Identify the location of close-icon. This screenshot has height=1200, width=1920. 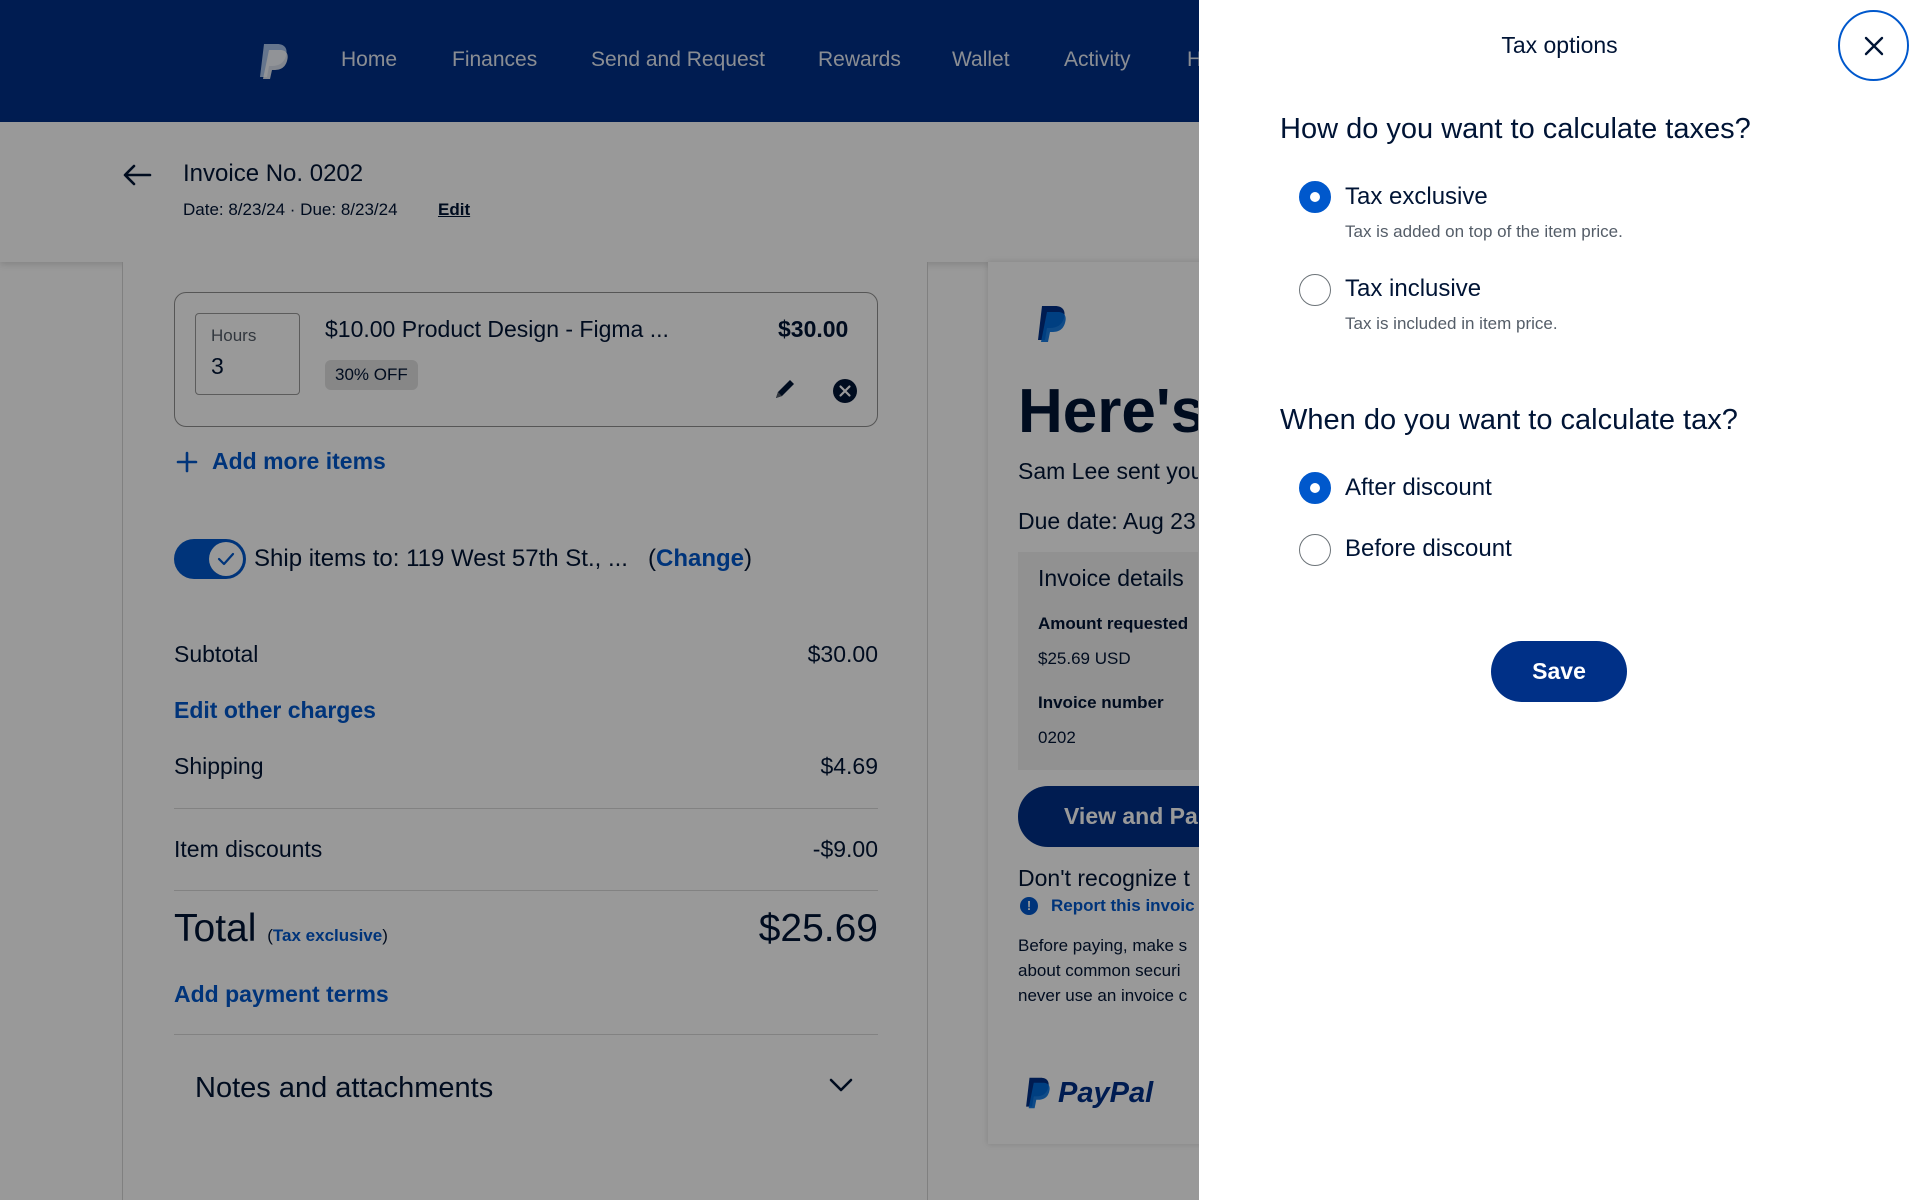
(1873, 45).